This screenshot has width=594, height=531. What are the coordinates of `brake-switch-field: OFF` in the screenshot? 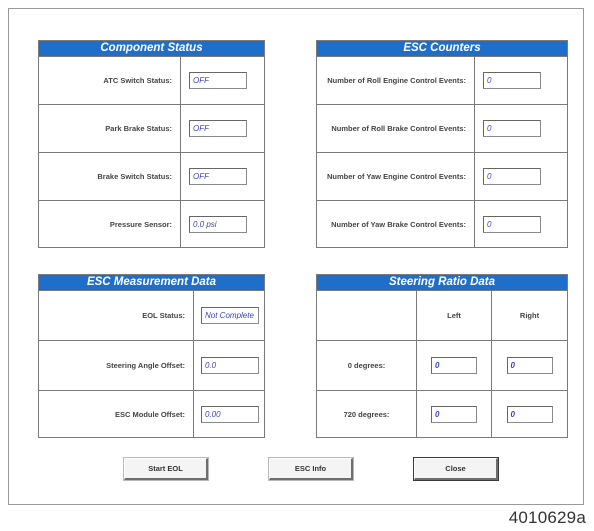 It's located at (218, 176).